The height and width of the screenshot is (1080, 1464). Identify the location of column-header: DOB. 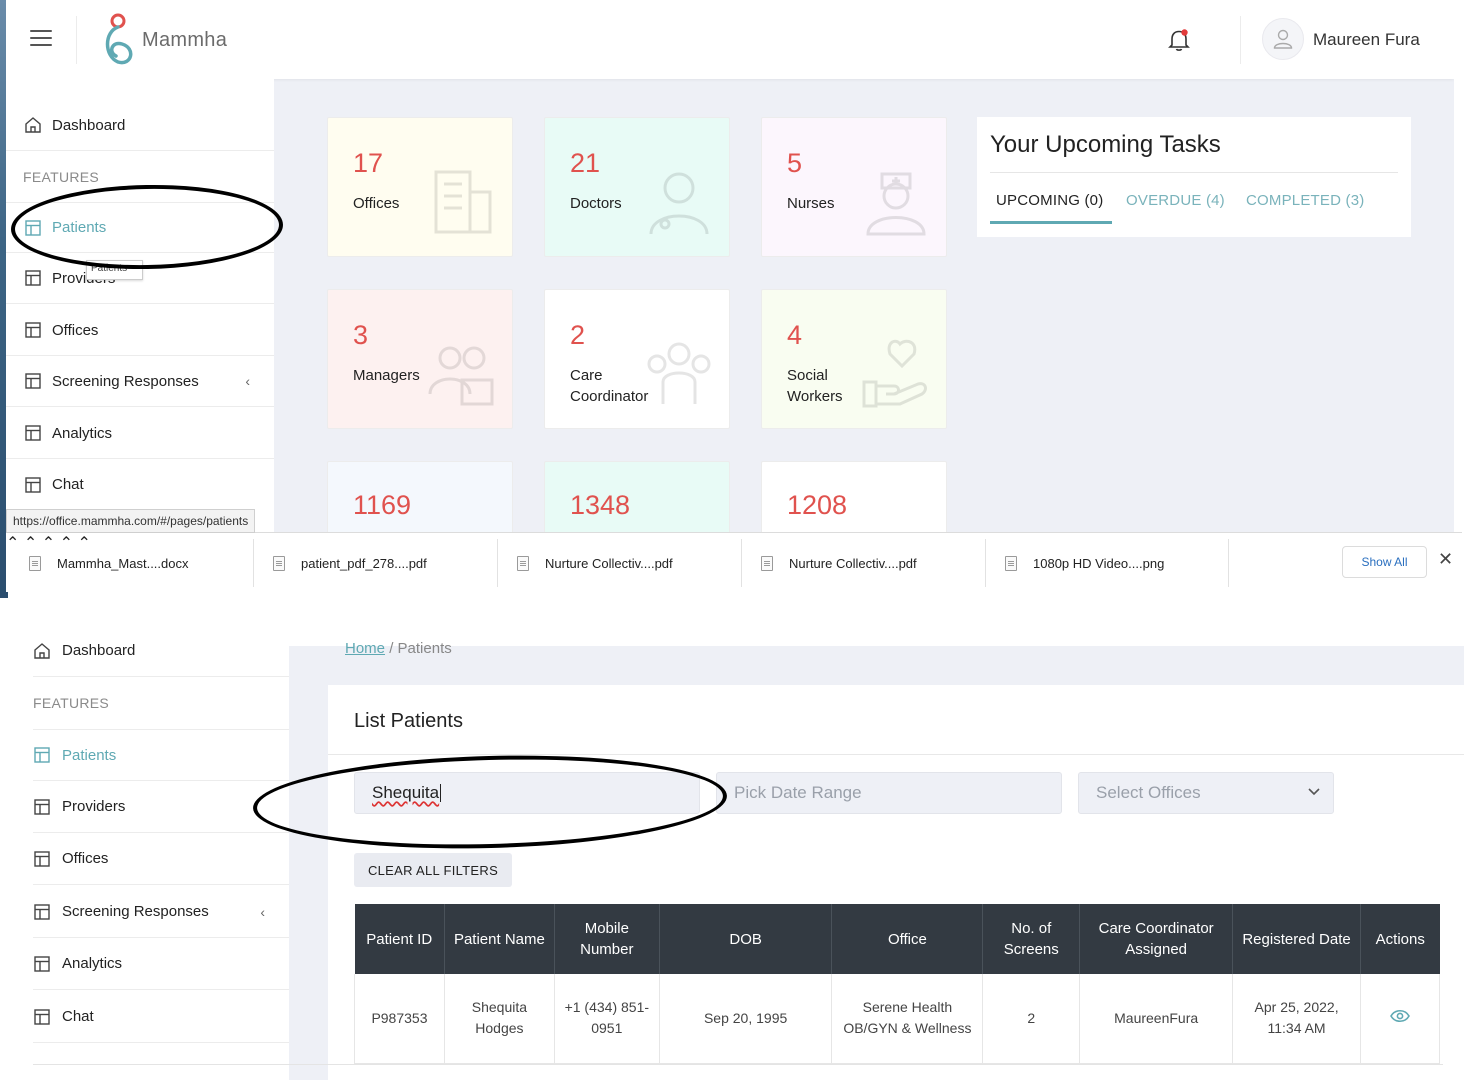
(746, 939).